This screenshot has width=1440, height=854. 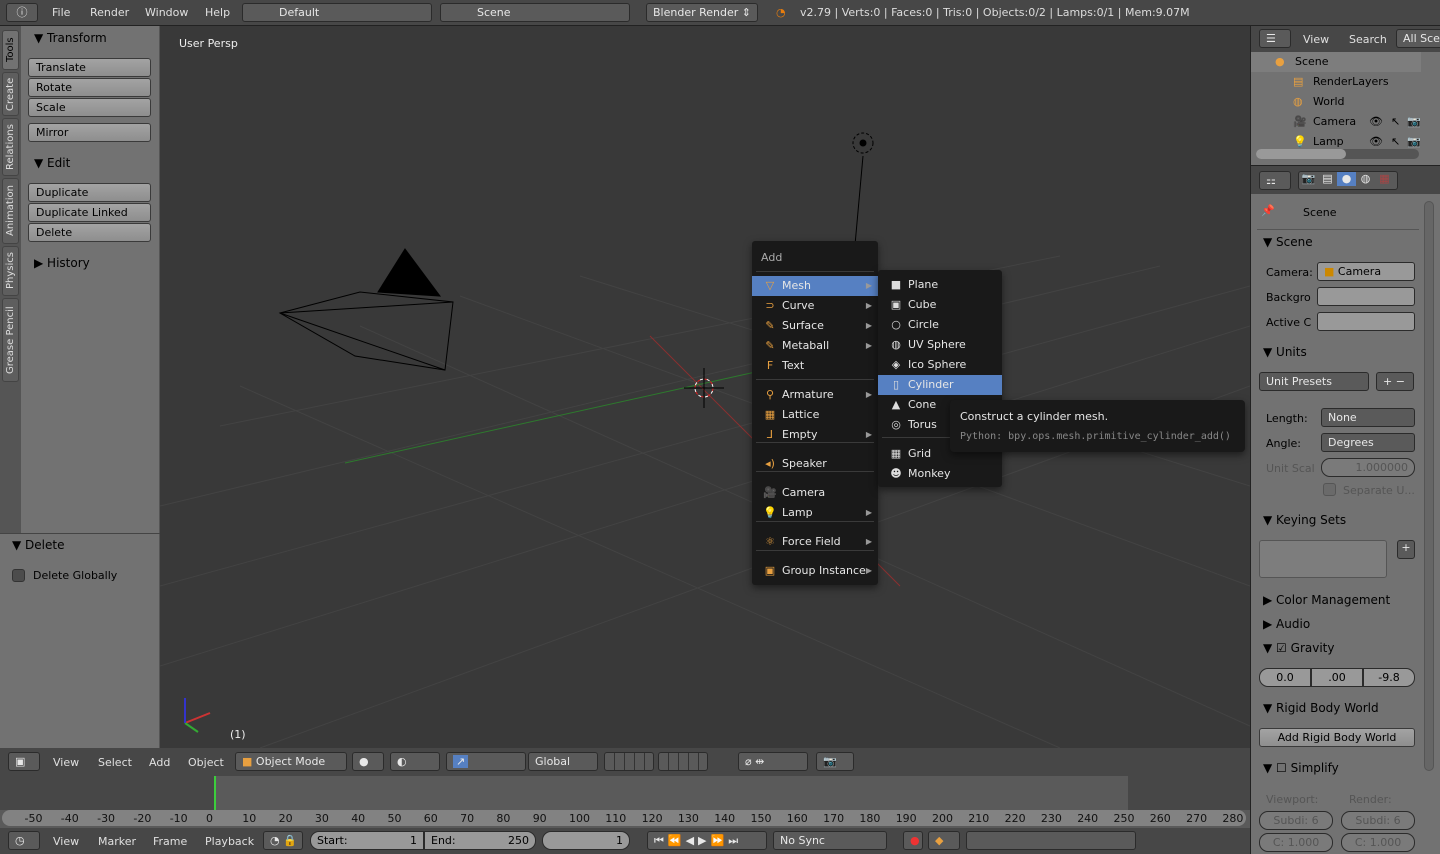 I want to click on render-tab-icon: 📷, so click(x=1308, y=179).